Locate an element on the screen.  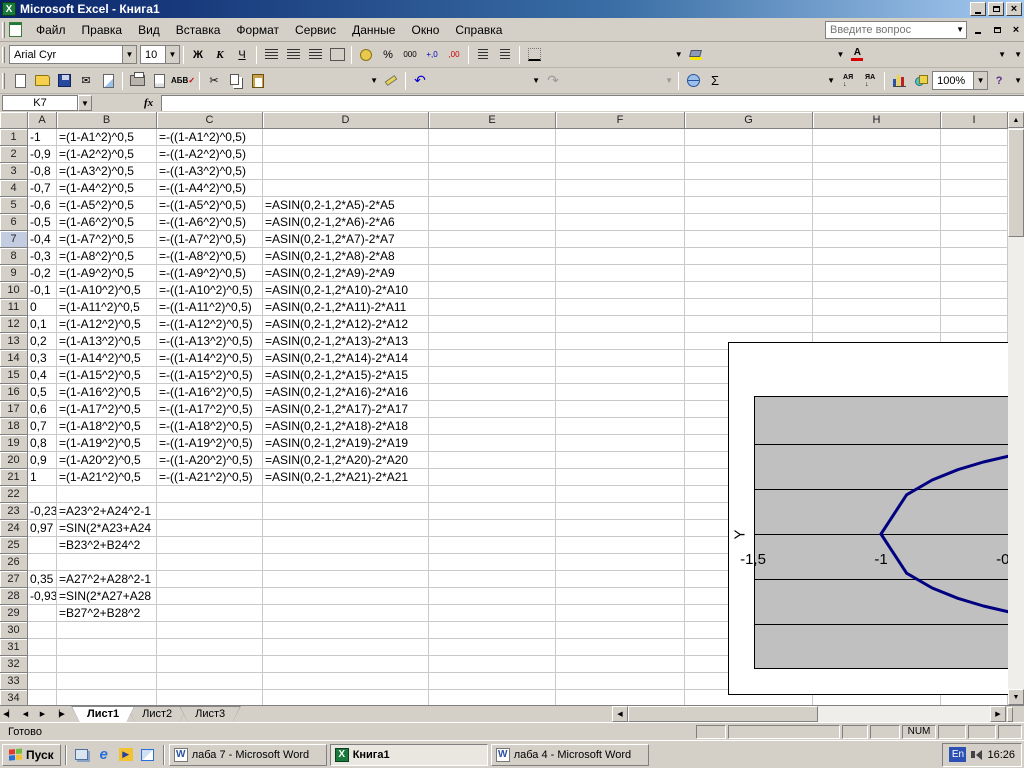
cell: 0,2 is located at coordinates (42, 341).